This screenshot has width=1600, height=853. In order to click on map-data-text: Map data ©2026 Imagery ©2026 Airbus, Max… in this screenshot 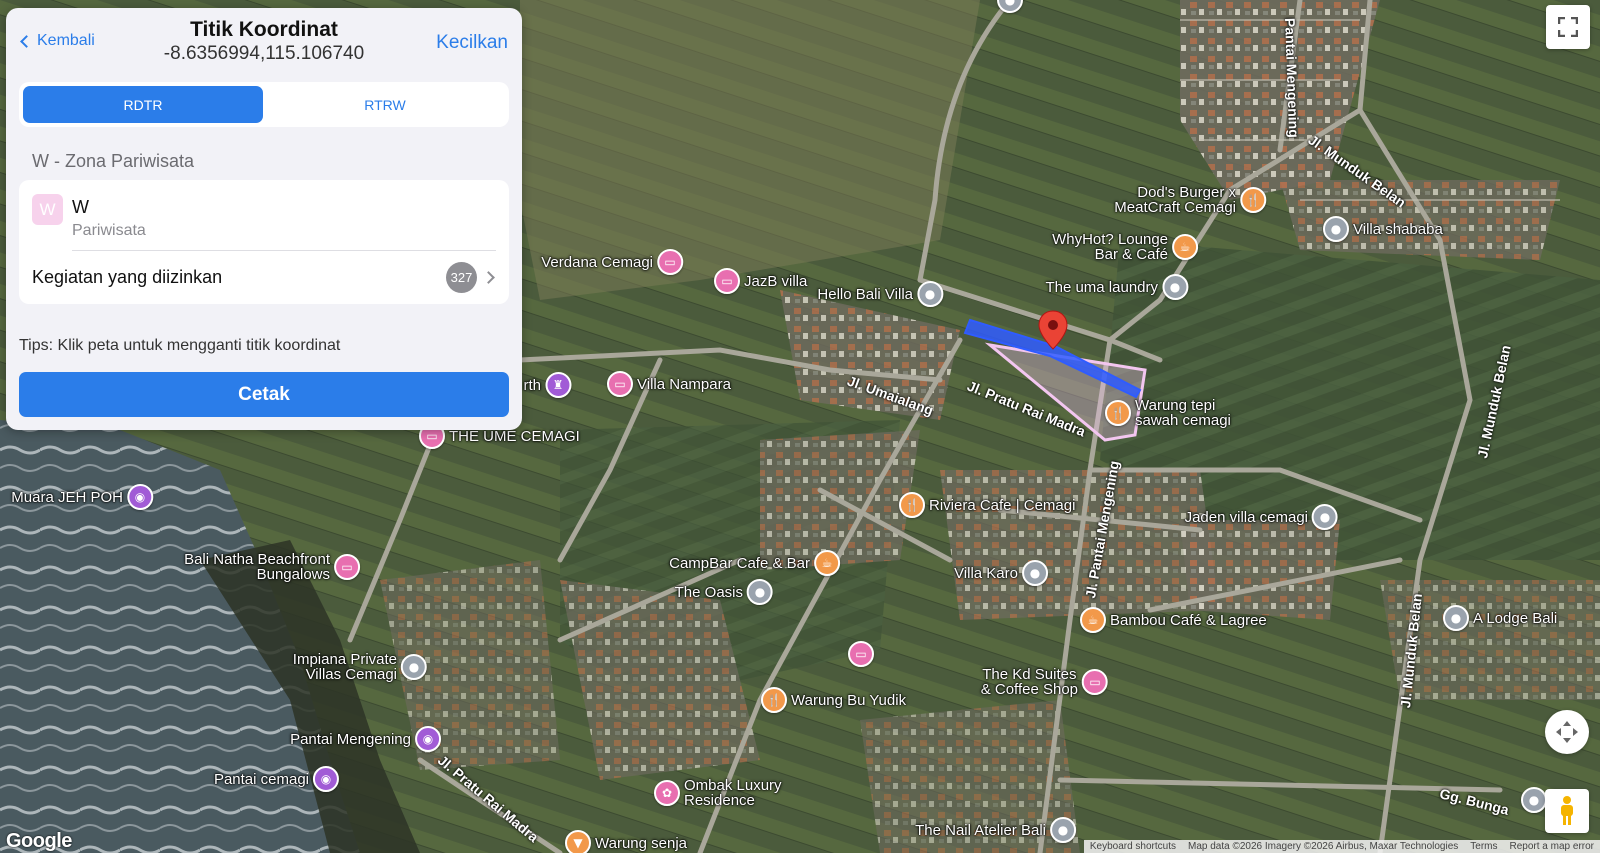, I will do `click(1323, 846)`.